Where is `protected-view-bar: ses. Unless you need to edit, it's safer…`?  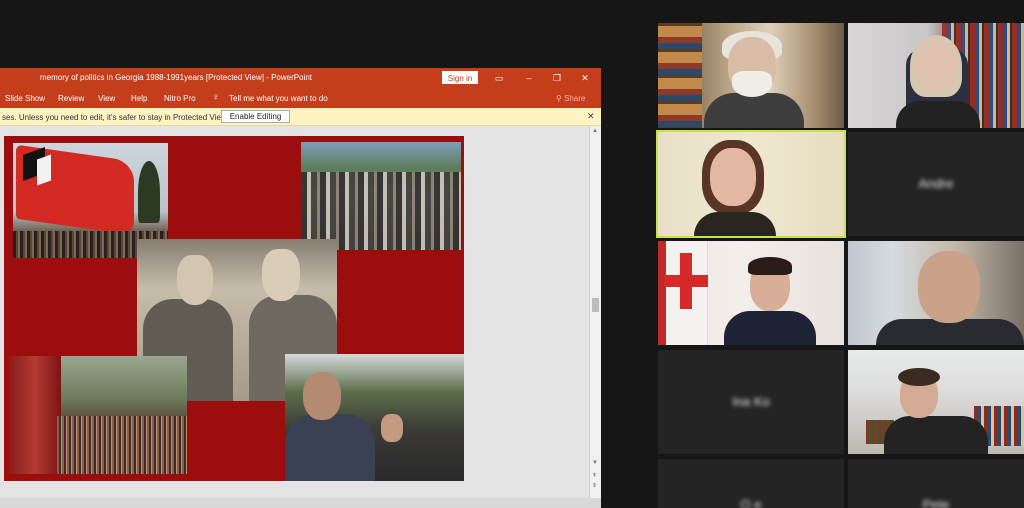 protected-view-bar: ses. Unless you need to edit, it's safer… is located at coordinates (300, 117).